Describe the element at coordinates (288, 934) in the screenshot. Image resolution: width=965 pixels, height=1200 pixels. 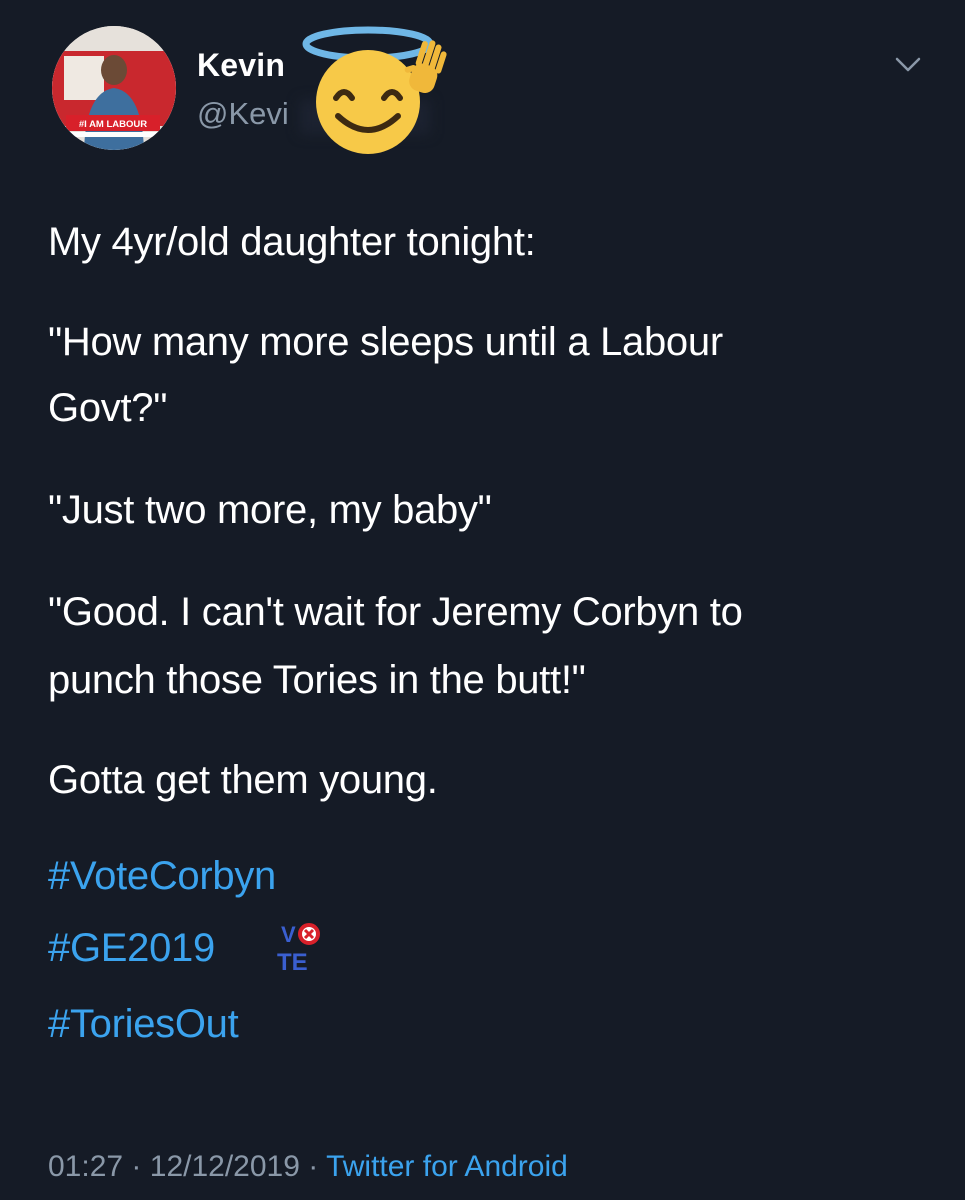
I see `svg-text: V` at that location.